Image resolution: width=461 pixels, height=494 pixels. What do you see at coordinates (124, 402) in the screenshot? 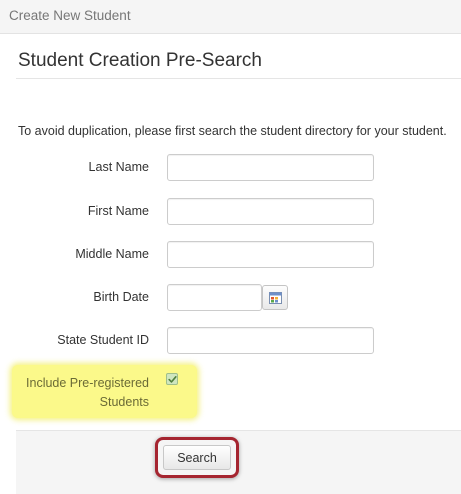
I see `include-preregistered-label-line2: Students` at bounding box center [124, 402].